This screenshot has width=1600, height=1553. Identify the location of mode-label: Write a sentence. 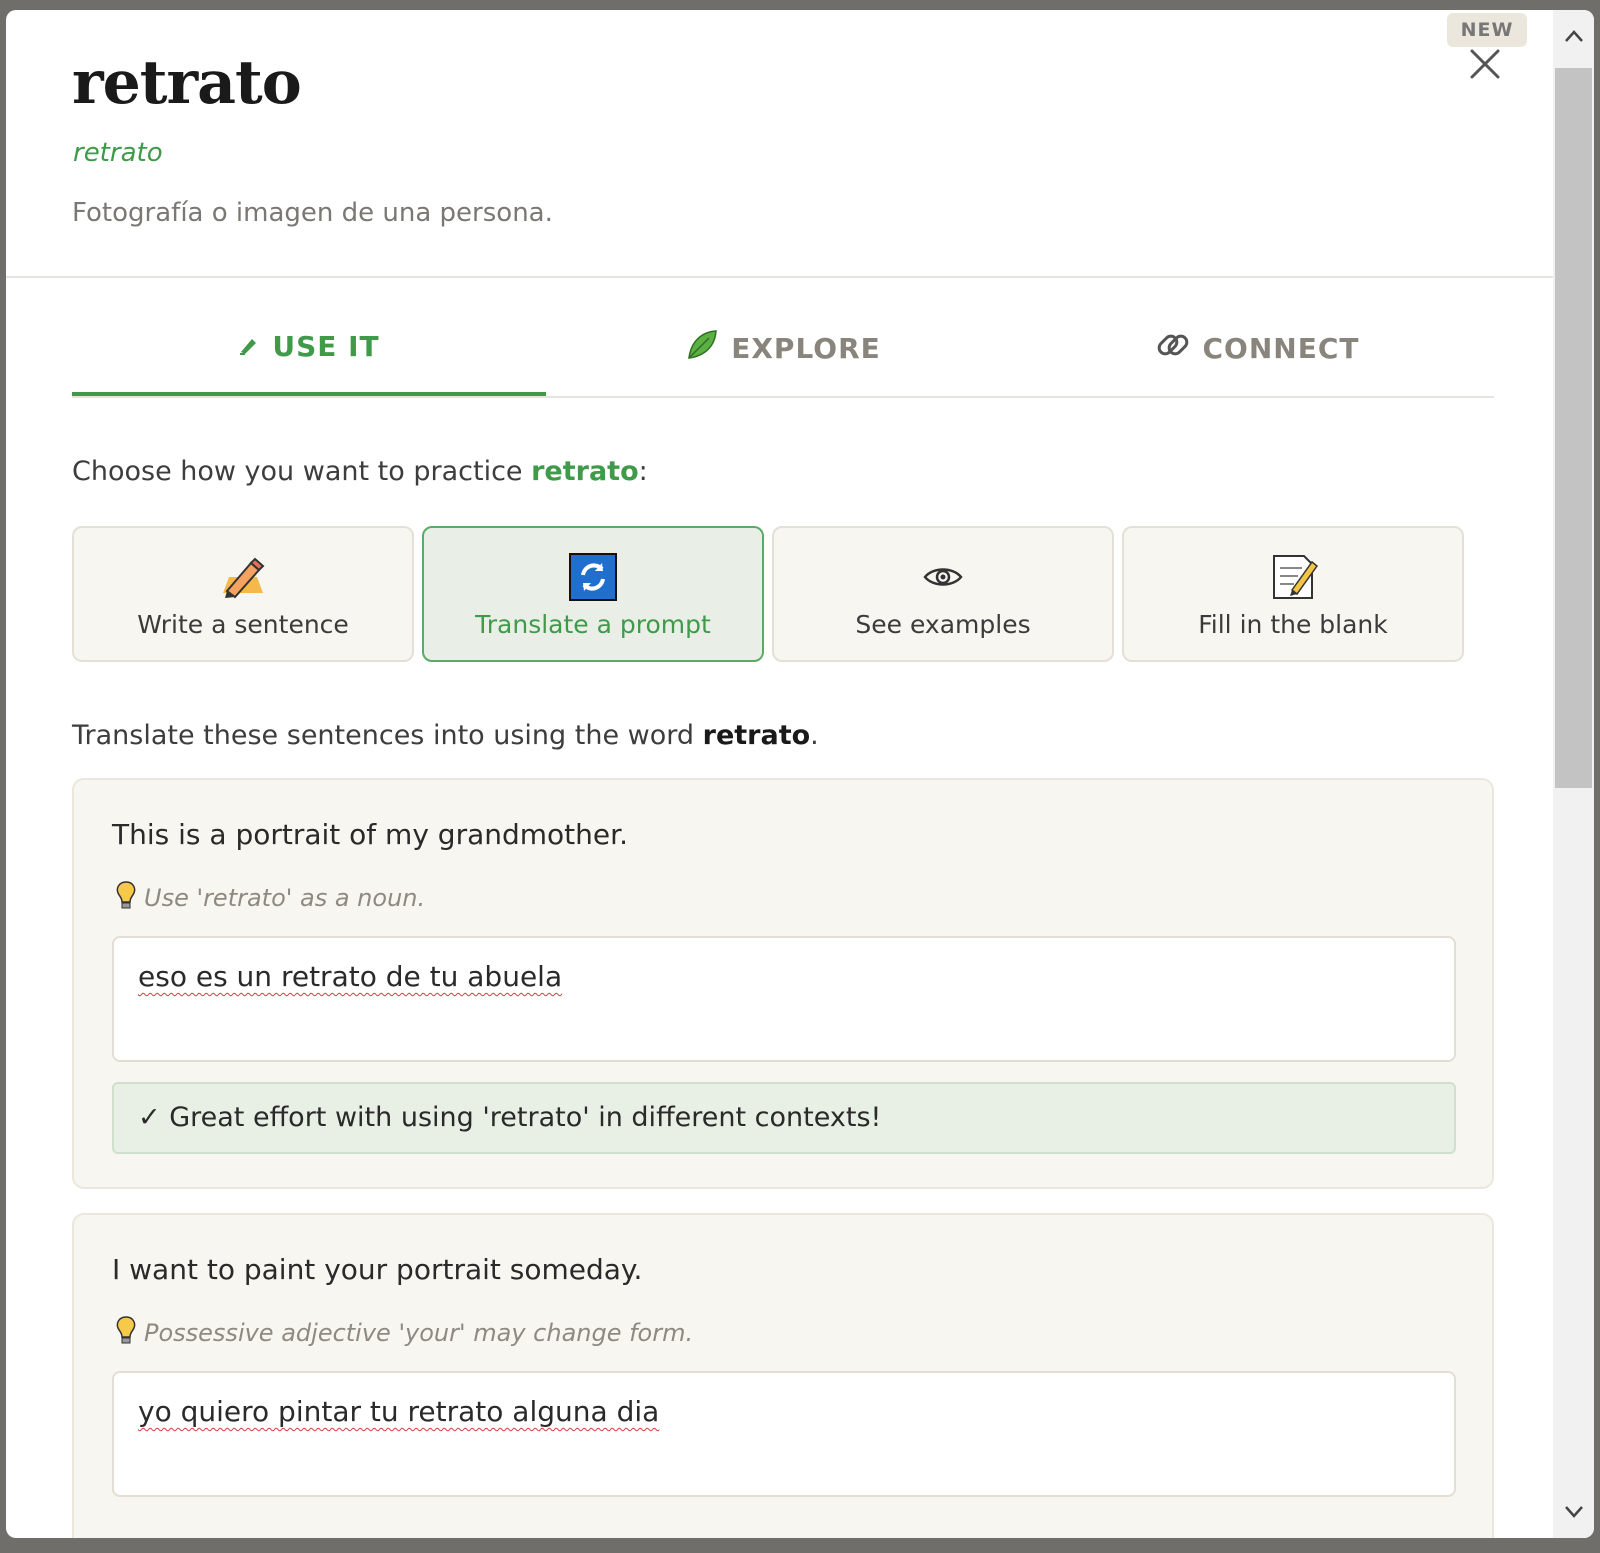
(243, 624).